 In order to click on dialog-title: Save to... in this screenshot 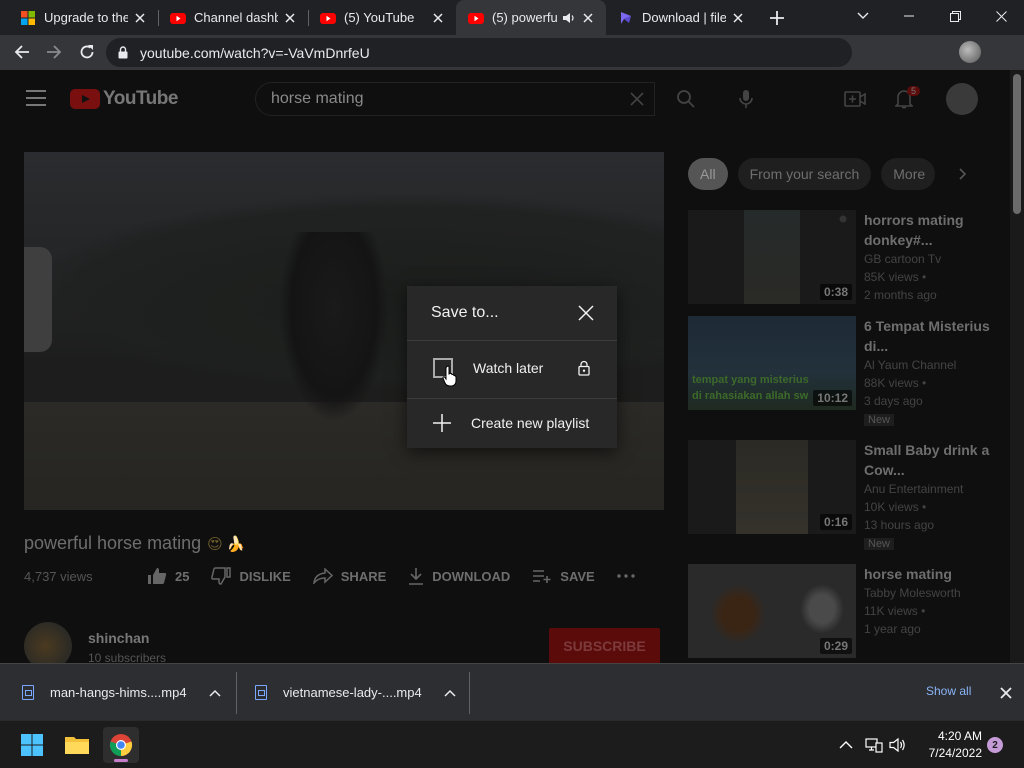, I will do `click(465, 312)`.